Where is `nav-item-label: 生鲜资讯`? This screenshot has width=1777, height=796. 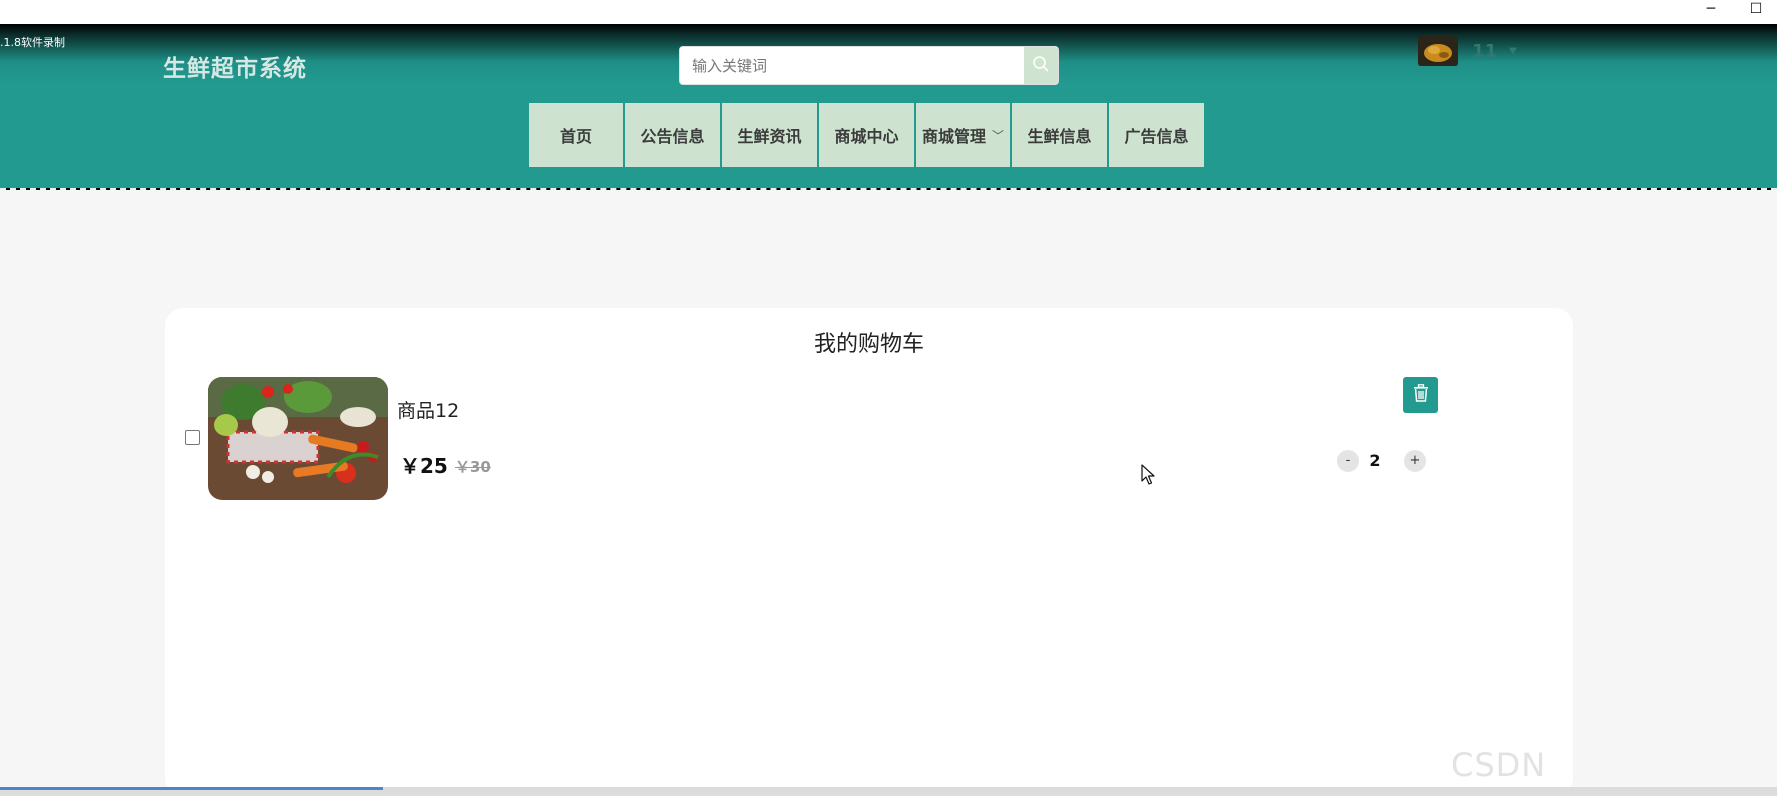
nav-item-label: 生鲜资讯 is located at coordinates (769, 136).